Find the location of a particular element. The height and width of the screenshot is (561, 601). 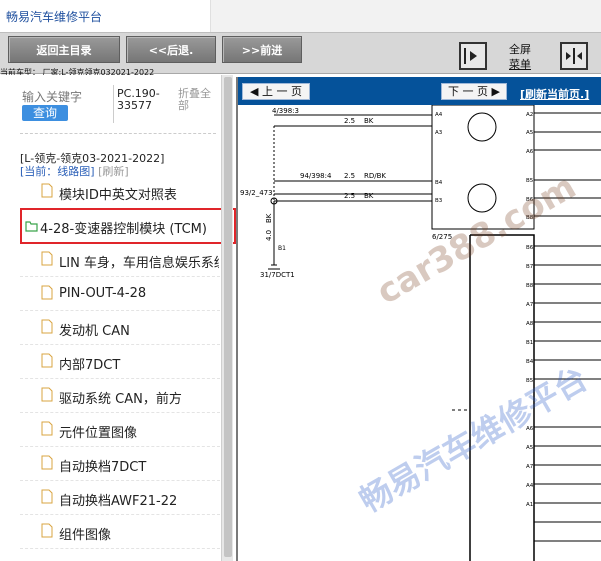

module-outline is located at coordinates (502, 397).